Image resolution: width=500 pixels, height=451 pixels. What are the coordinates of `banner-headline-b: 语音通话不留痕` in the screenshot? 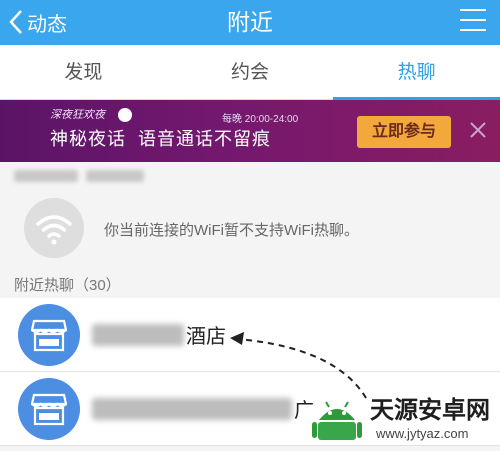 It's located at (204, 139).